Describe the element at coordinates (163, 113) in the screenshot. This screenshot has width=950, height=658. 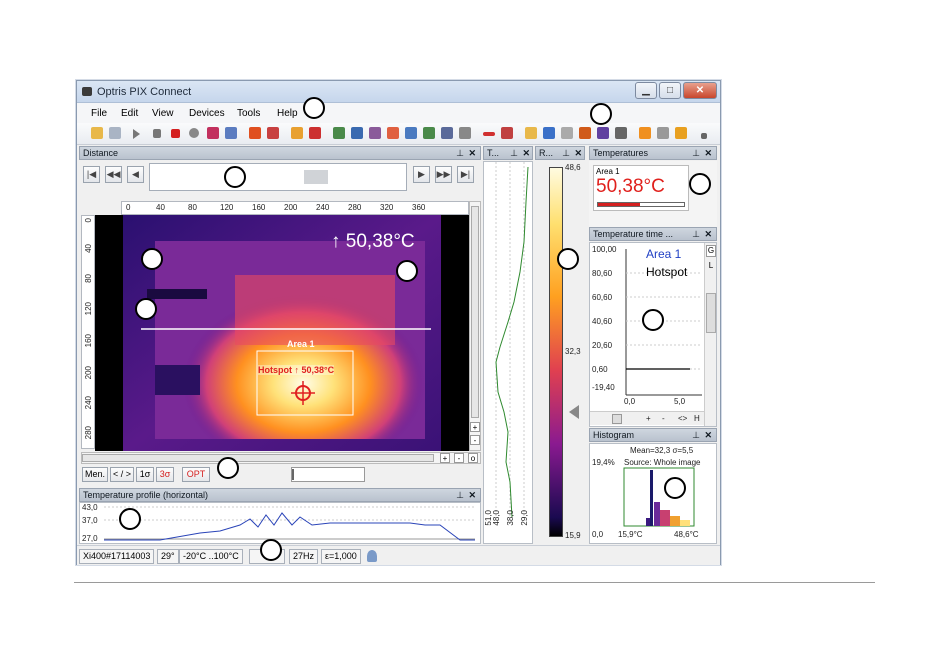
I see `menu-view: View` at that location.